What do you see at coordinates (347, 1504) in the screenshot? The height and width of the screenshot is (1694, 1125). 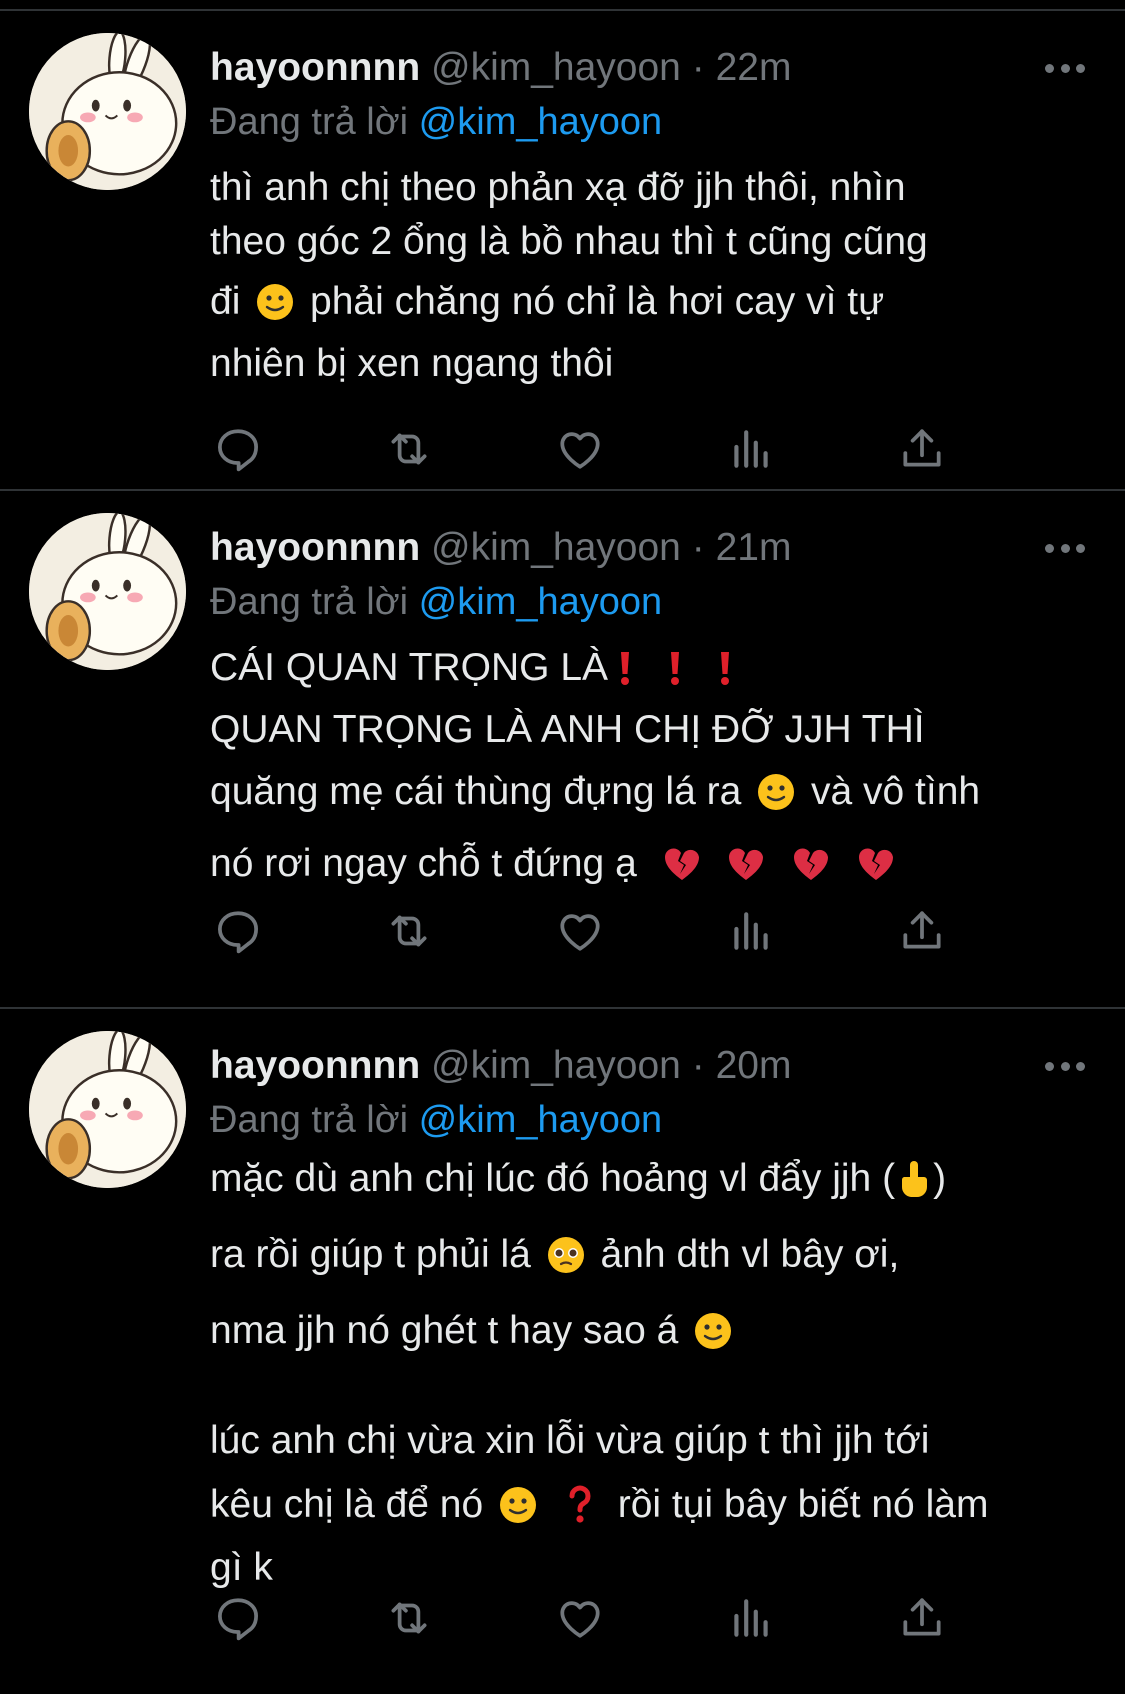 I see `text-fragment: kêu chị là để nó` at bounding box center [347, 1504].